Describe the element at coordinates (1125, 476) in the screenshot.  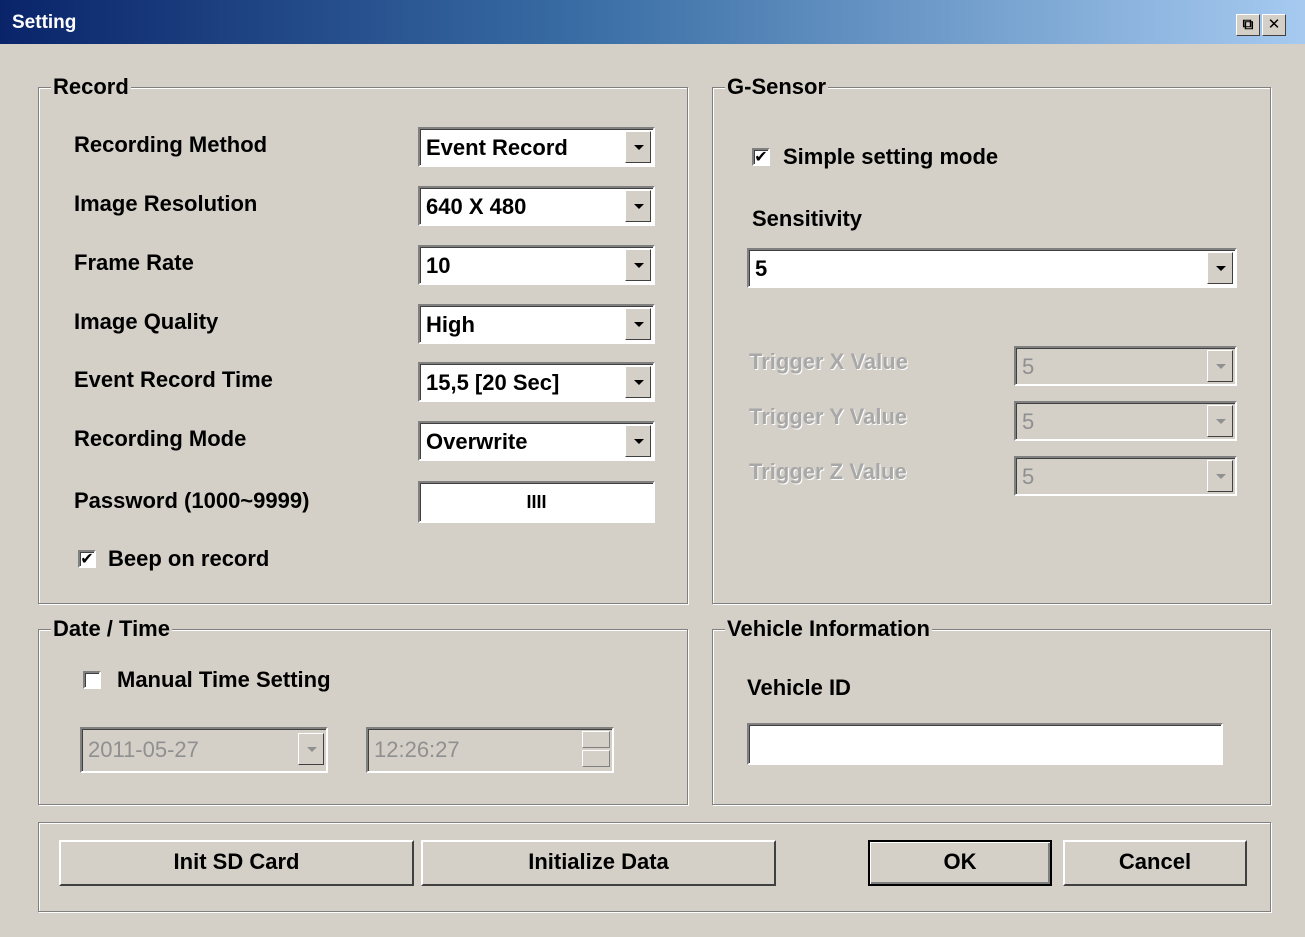
I see `trigger-z-combo: 5` at that location.